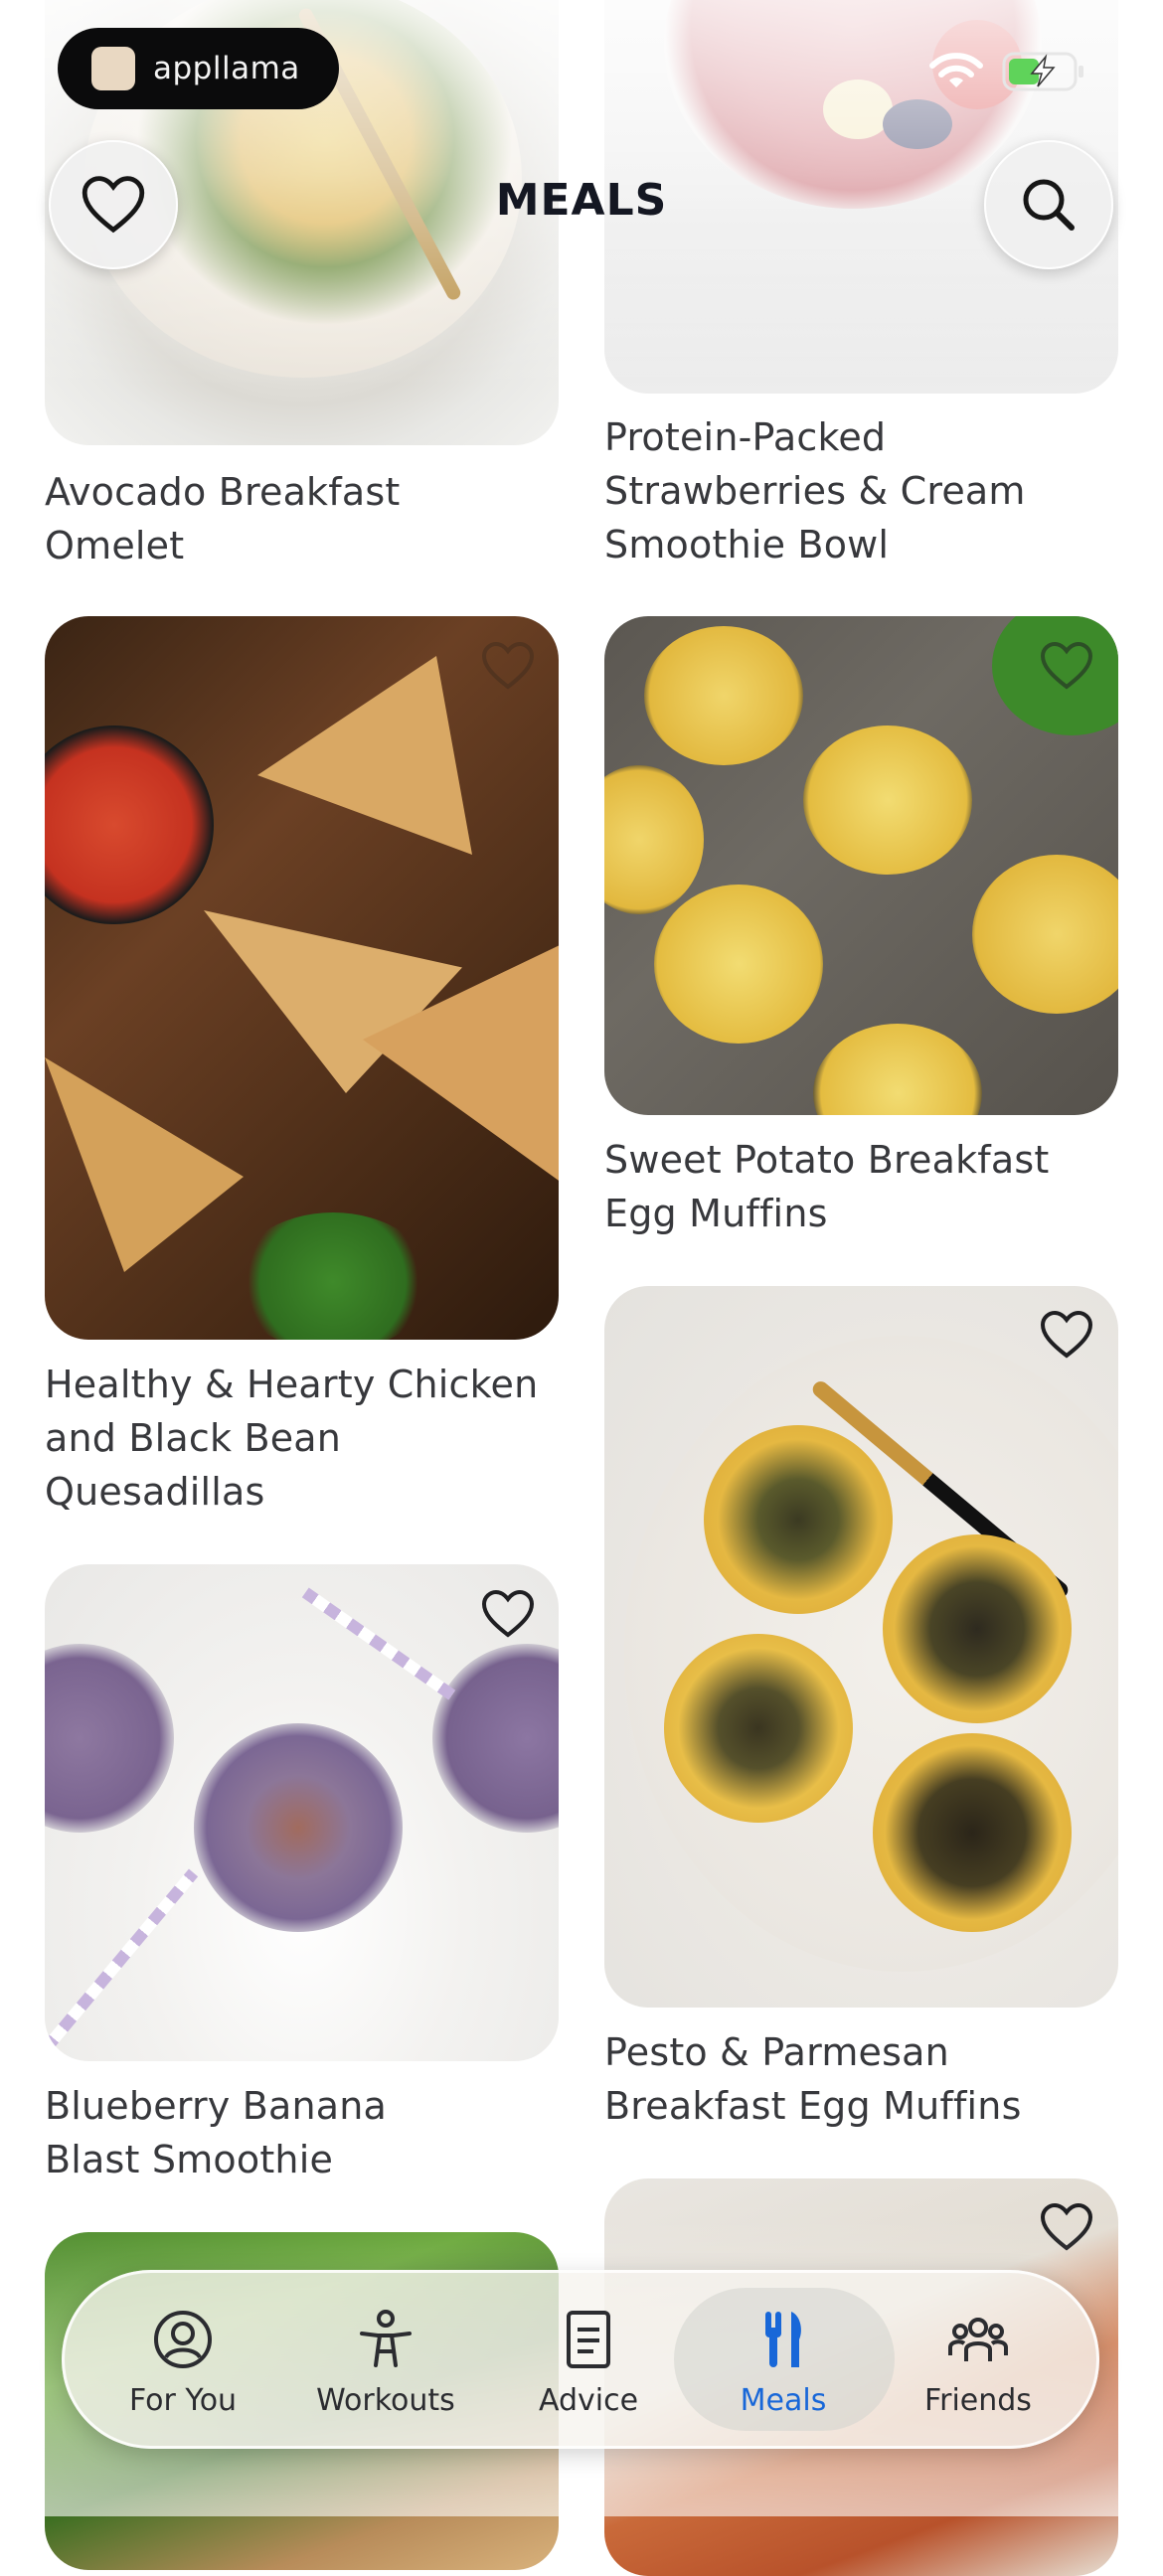 This screenshot has height=2576, width=1163. What do you see at coordinates (385, 2400) in the screenshot?
I see `tab-label: Workouts` at bounding box center [385, 2400].